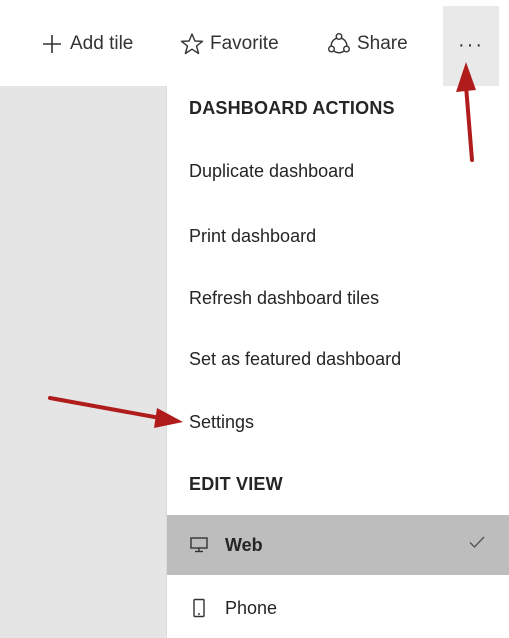 Image resolution: width=509 pixels, height=638 pixels. Describe the element at coordinates (199, 608) in the screenshot. I see `phone-icon` at that location.